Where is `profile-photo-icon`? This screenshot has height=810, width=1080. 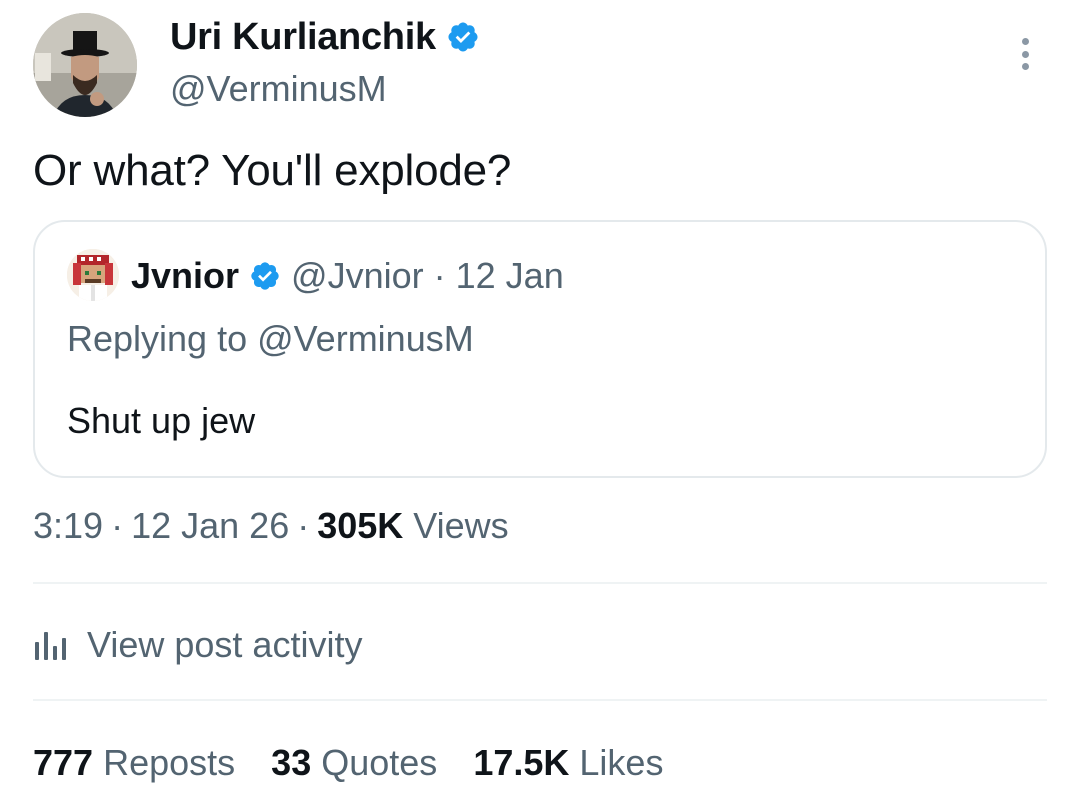 profile-photo-icon is located at coordinates (85, 65).